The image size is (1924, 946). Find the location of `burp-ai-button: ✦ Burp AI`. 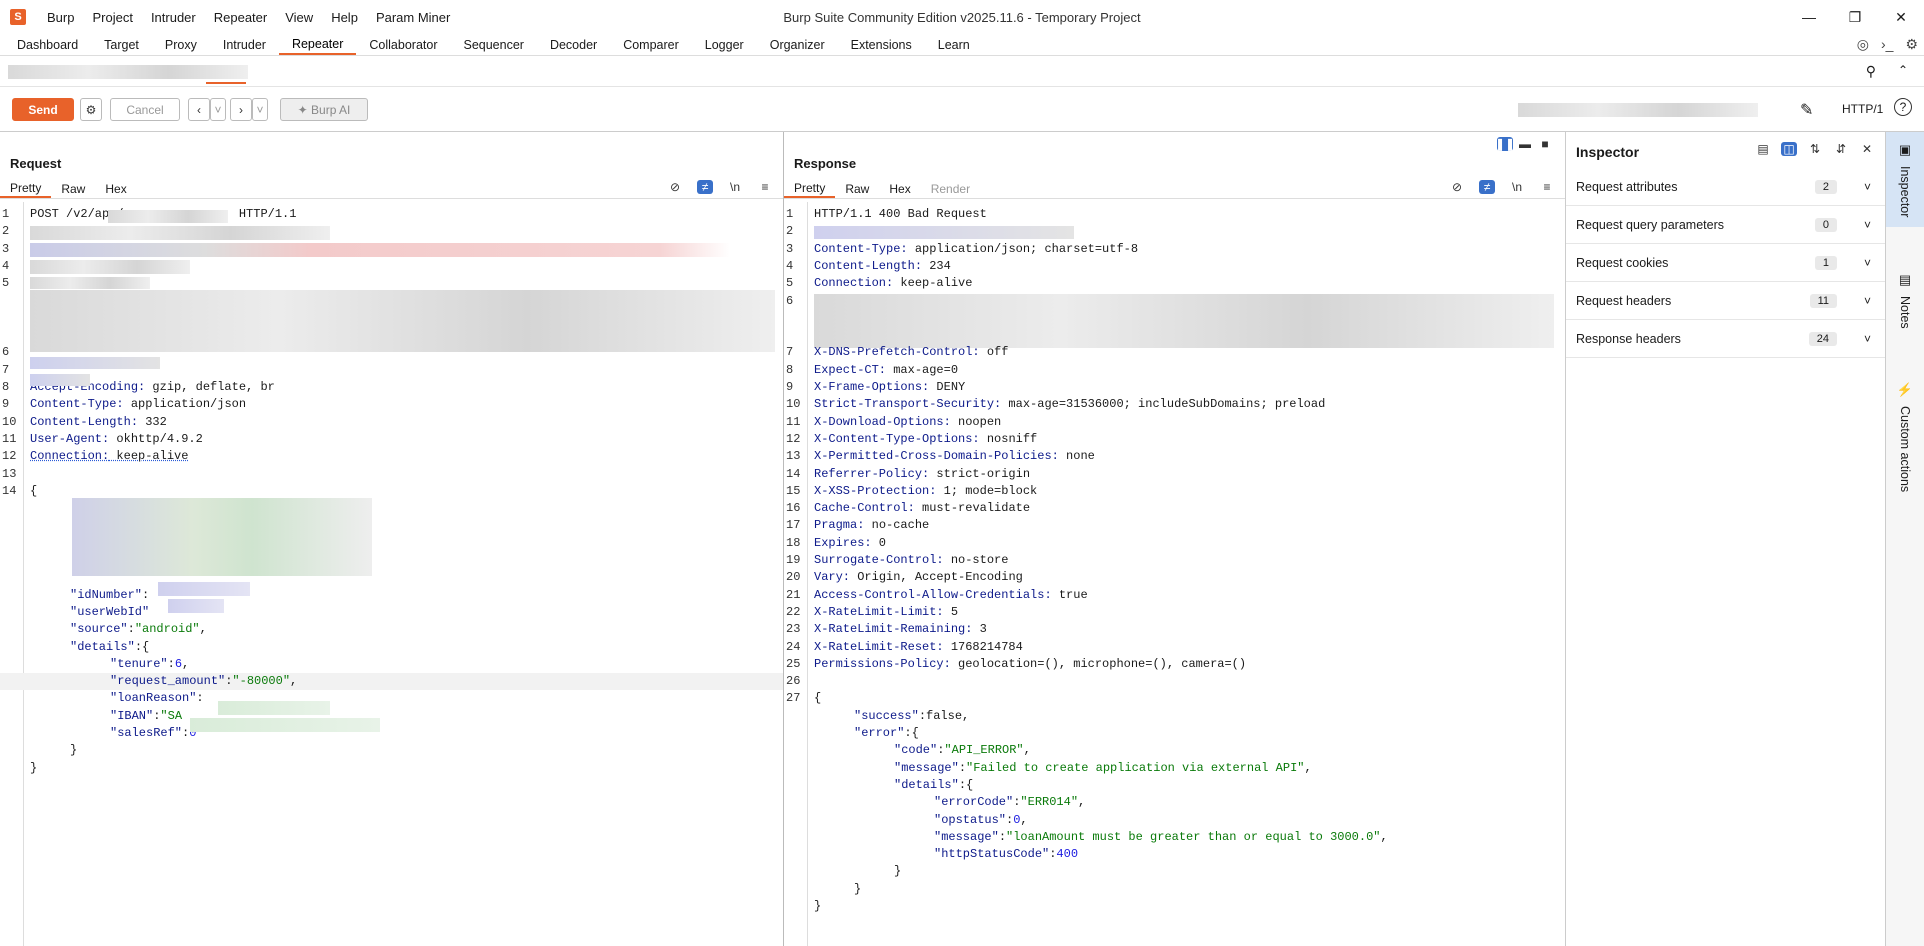

burp-ai-button: ✦ Burp AI is located at coordinates (324, 109).